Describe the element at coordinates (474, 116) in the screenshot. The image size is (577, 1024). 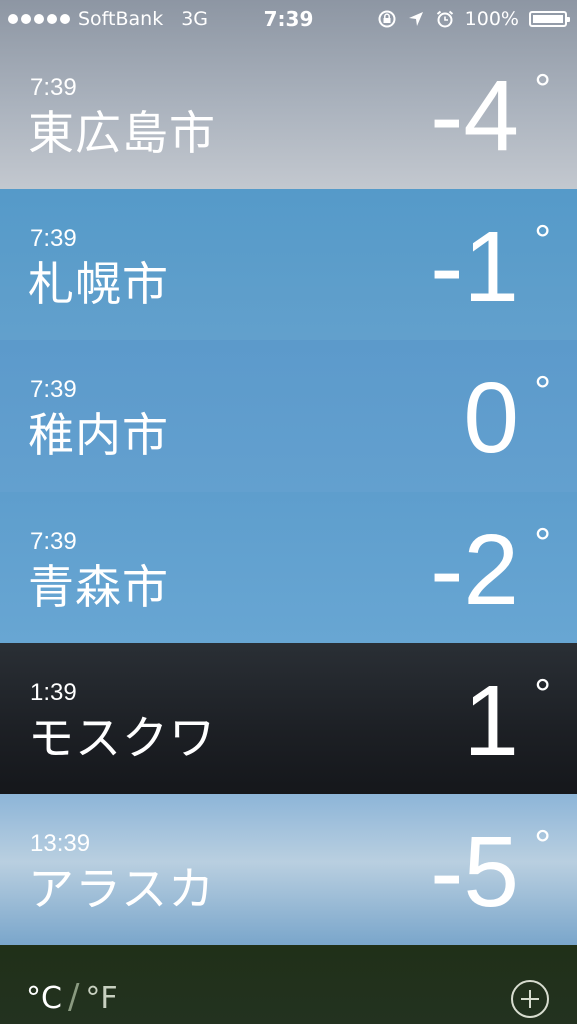
I see `city-temperature: -4` at that location.